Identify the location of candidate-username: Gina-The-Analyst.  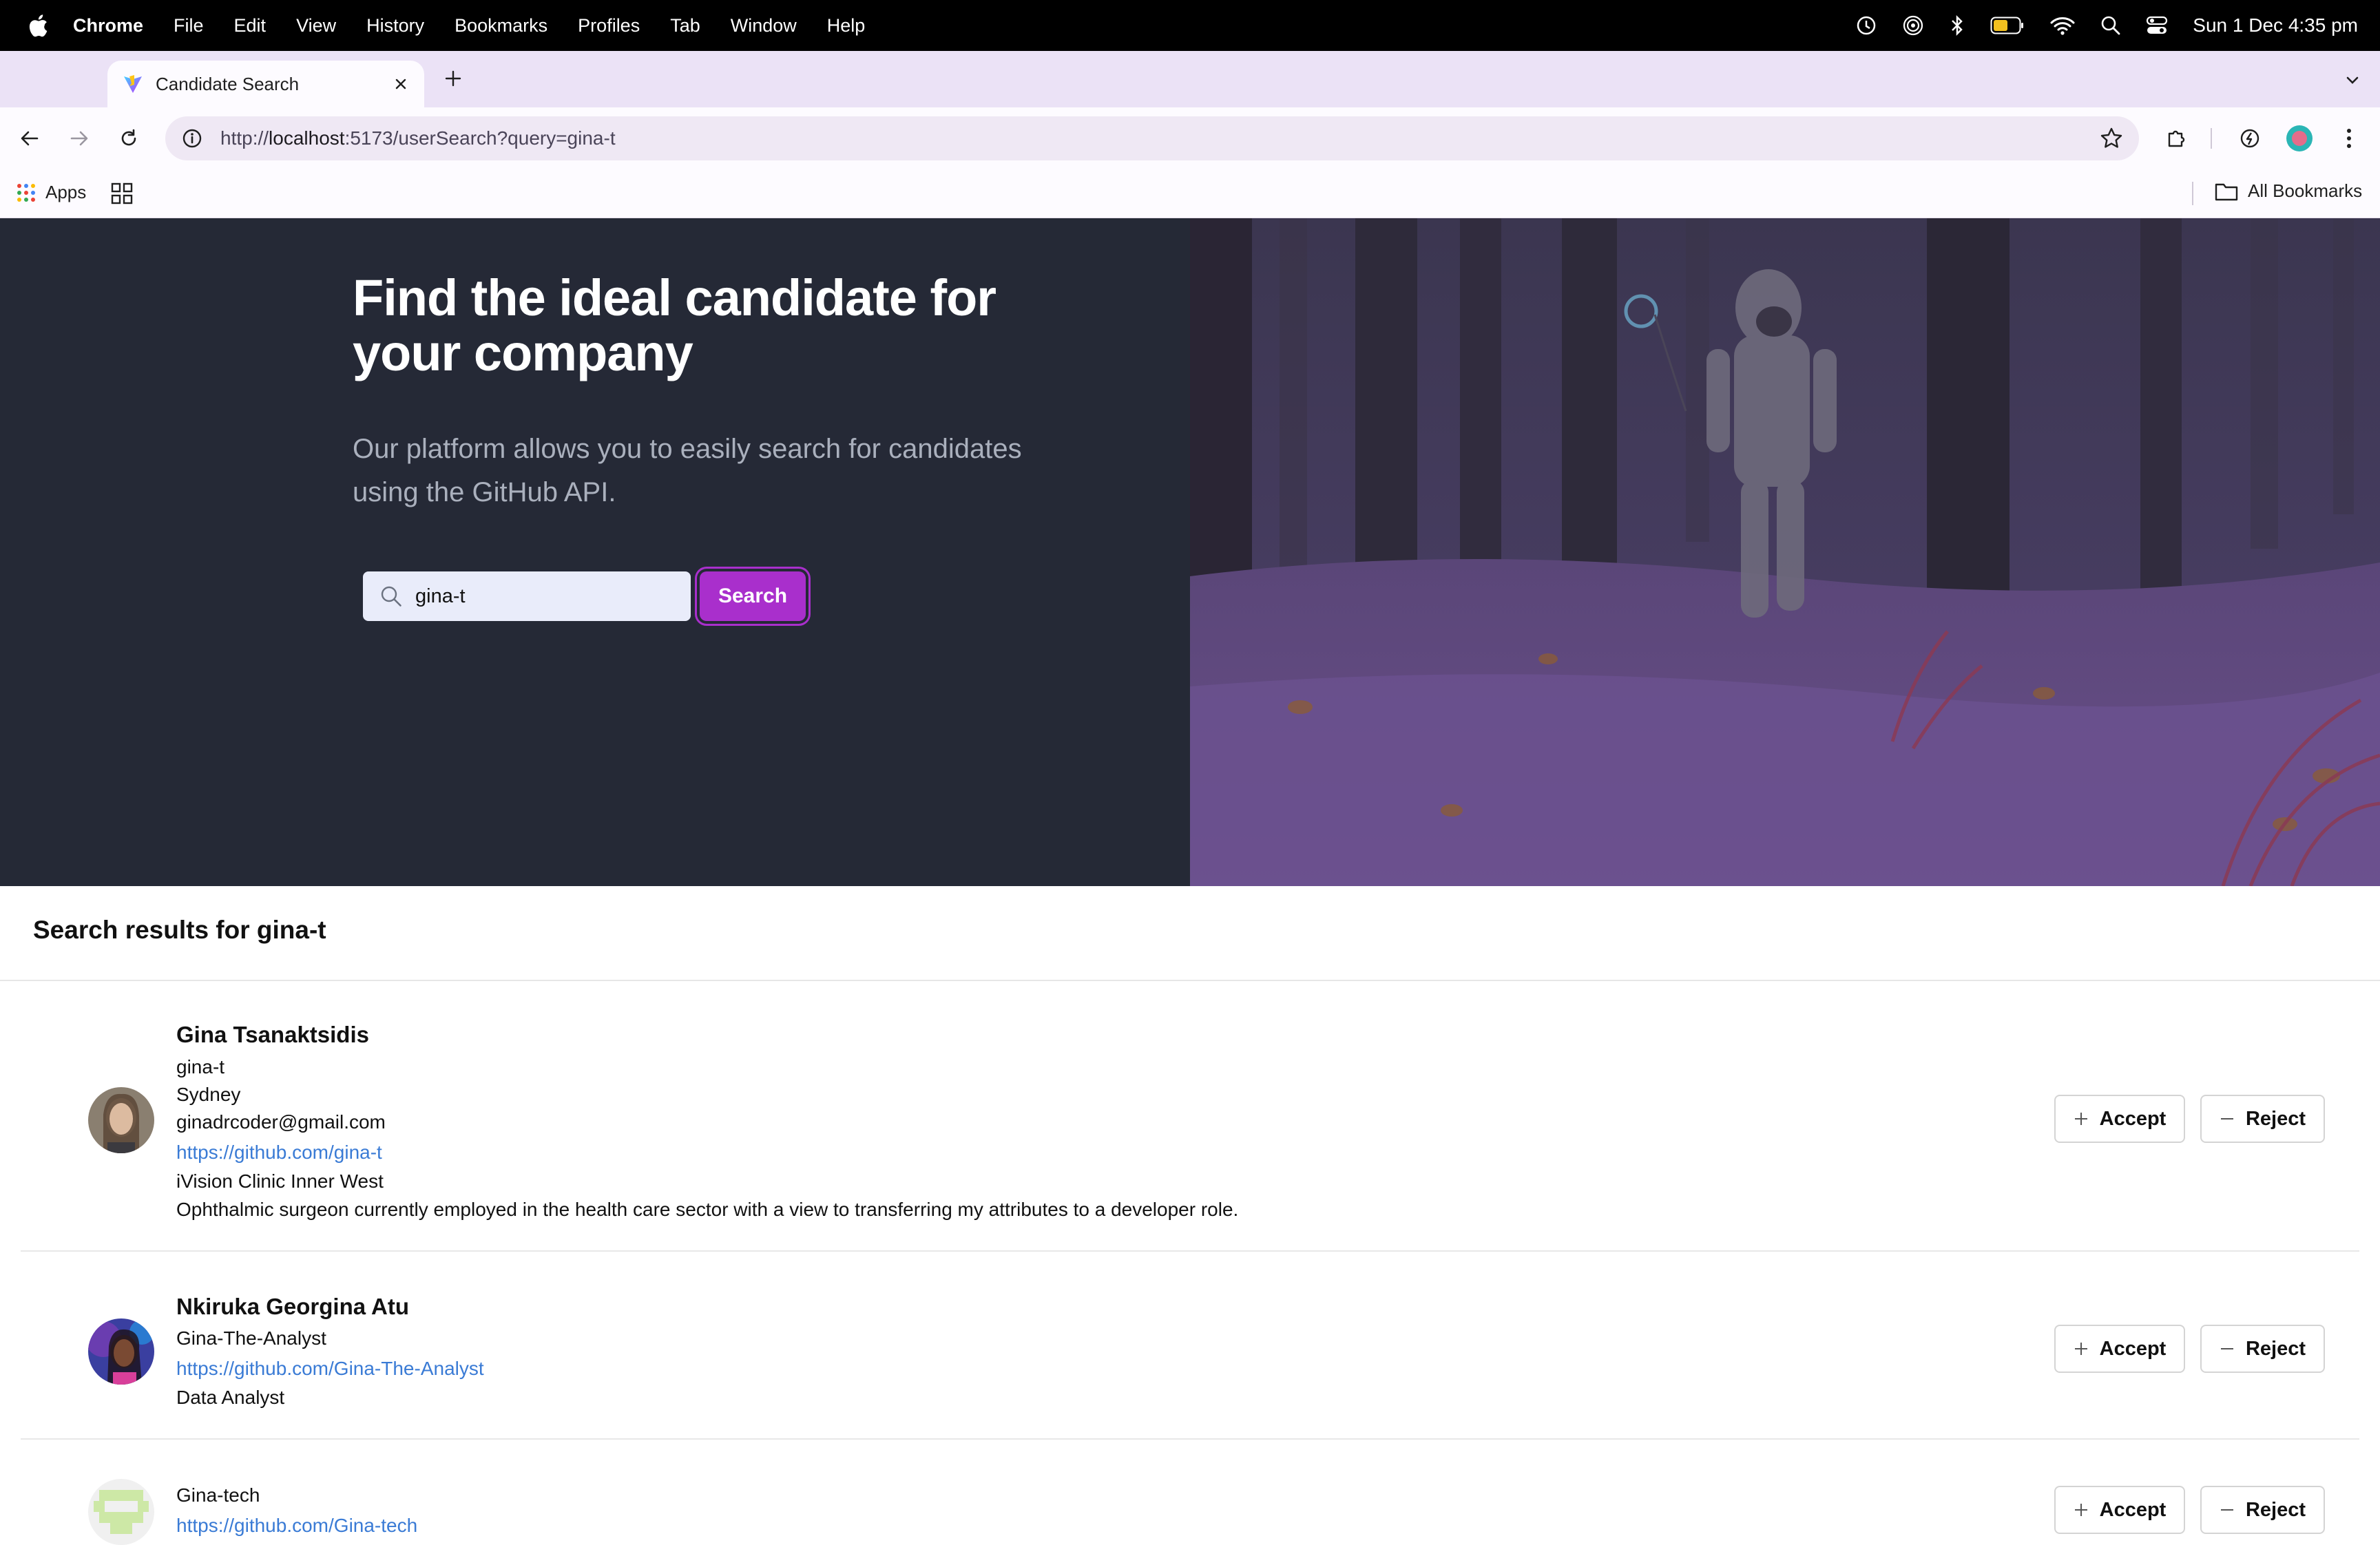
(251, 1338).